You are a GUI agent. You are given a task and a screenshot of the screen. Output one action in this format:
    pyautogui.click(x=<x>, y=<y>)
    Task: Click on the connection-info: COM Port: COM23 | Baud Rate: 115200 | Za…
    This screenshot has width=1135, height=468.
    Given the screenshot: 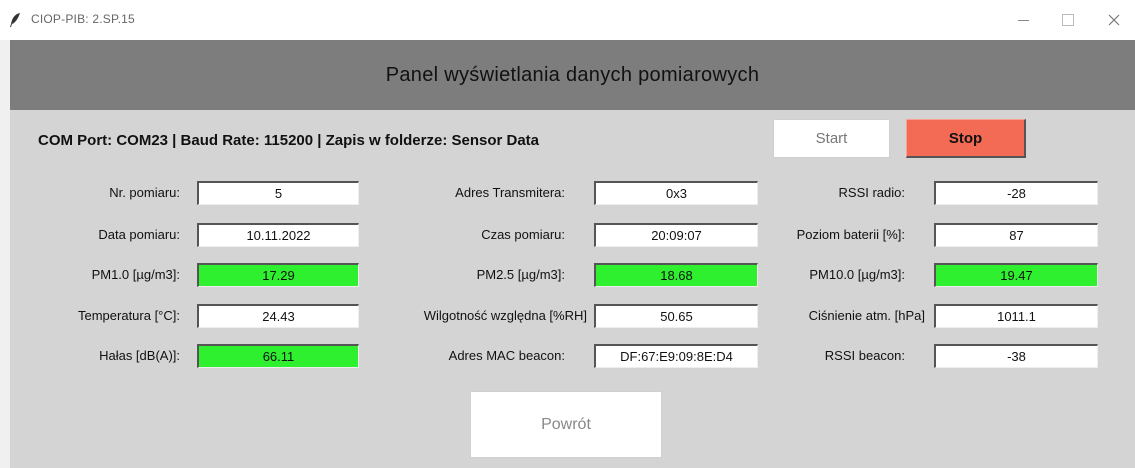 What is the action you would take?
    pyautogui.click(x=289, y=140)
    